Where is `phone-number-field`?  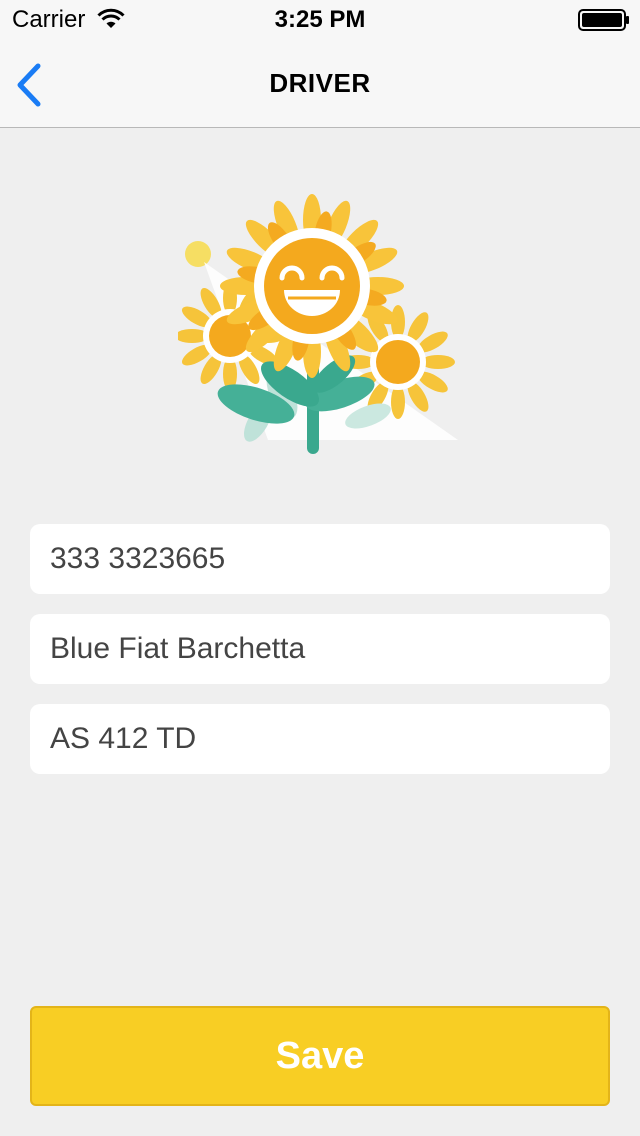 phone-number-field is located at coordinates (320, 559).